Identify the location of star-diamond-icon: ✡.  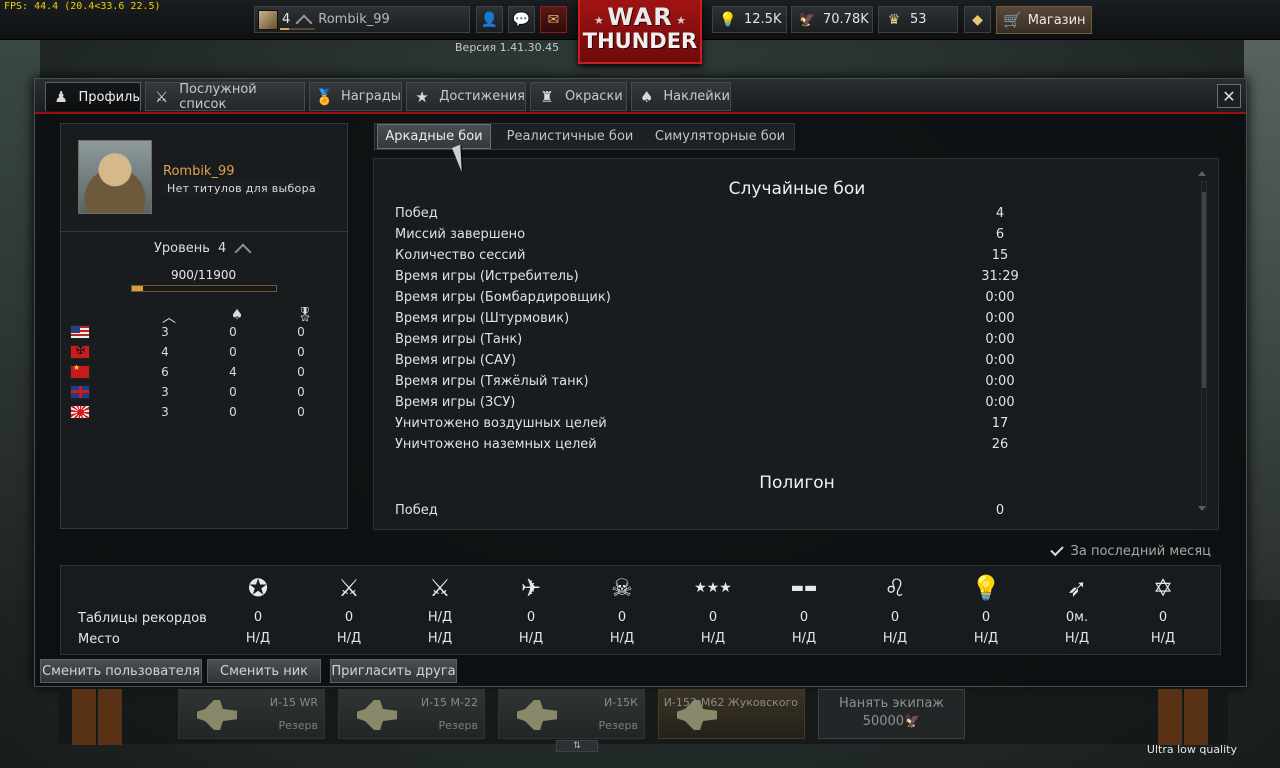
(1163, 588).